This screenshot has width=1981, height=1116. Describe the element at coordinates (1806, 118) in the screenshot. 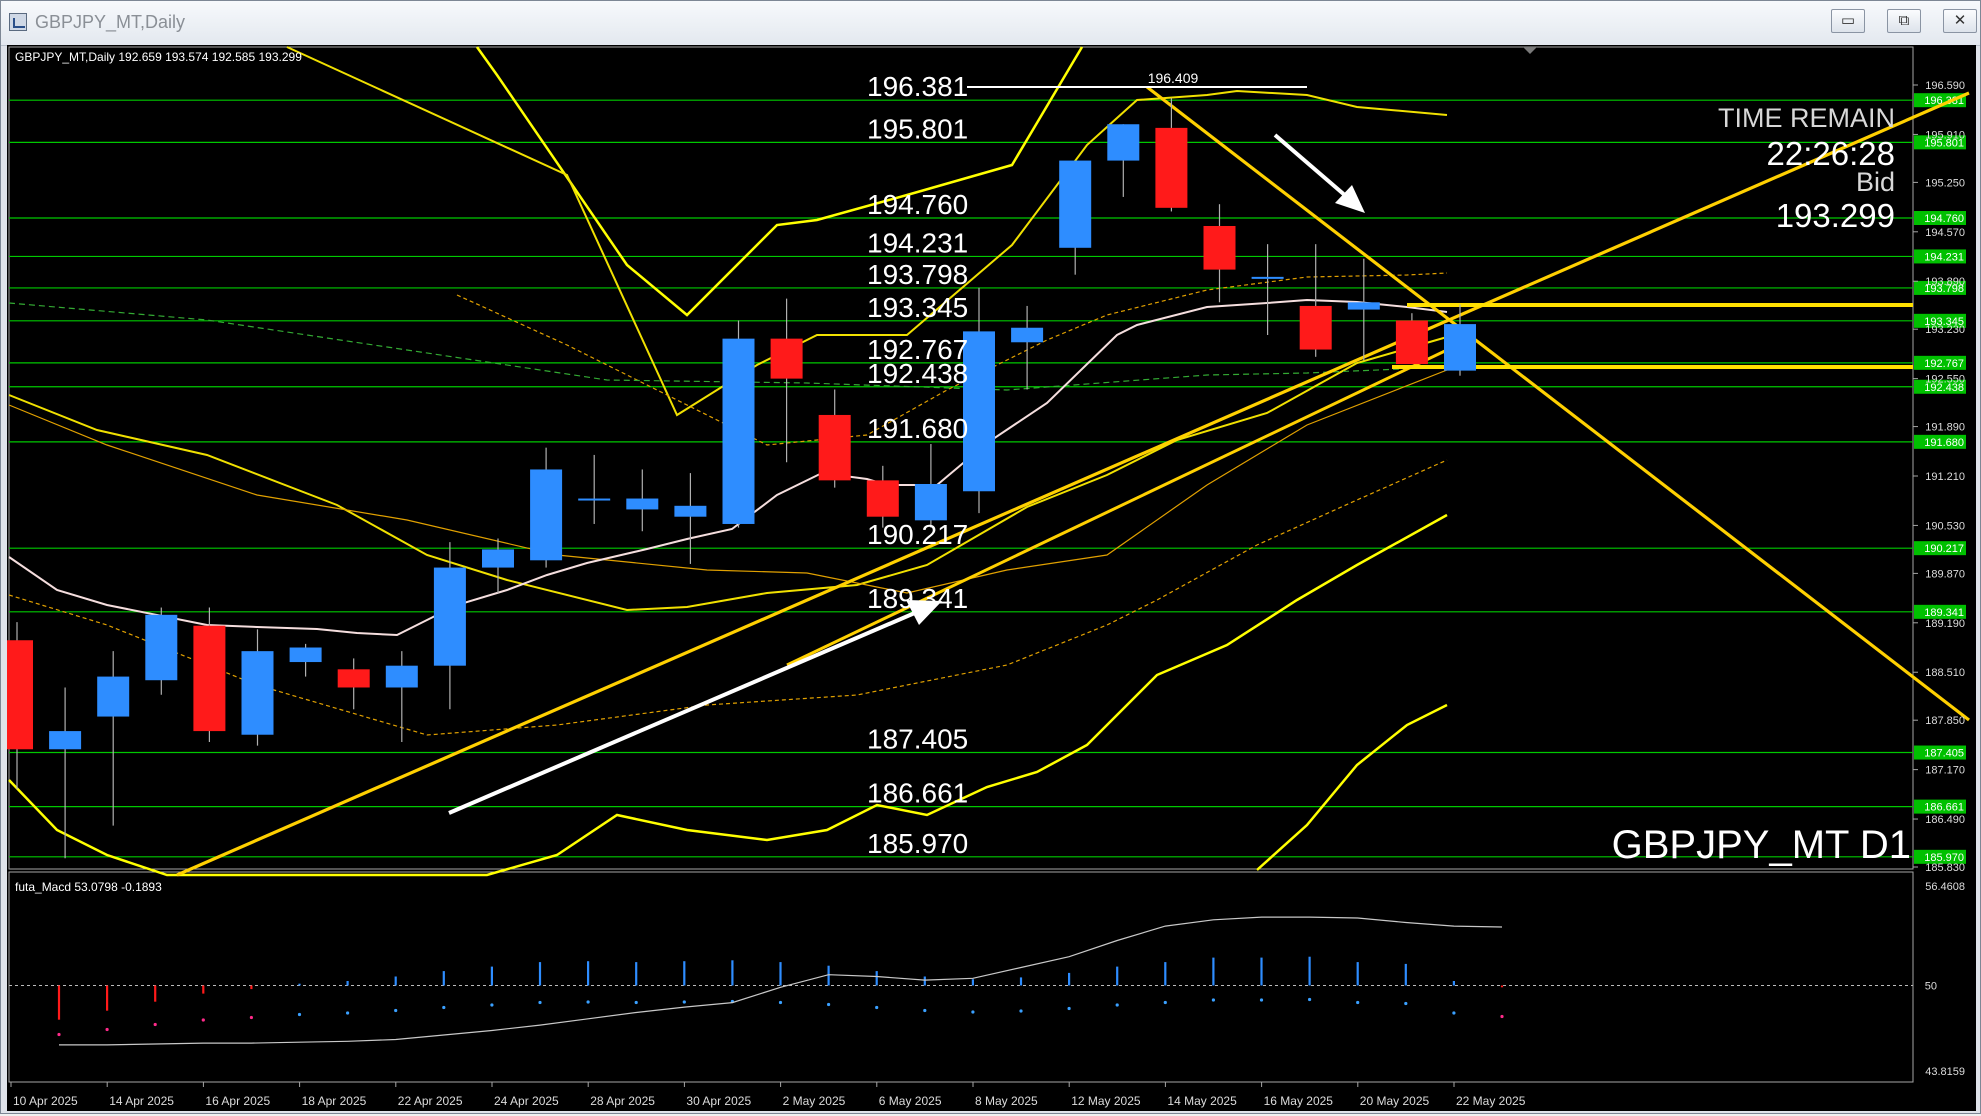

I see `time-remain-label: TIME REMAIN` at that location.